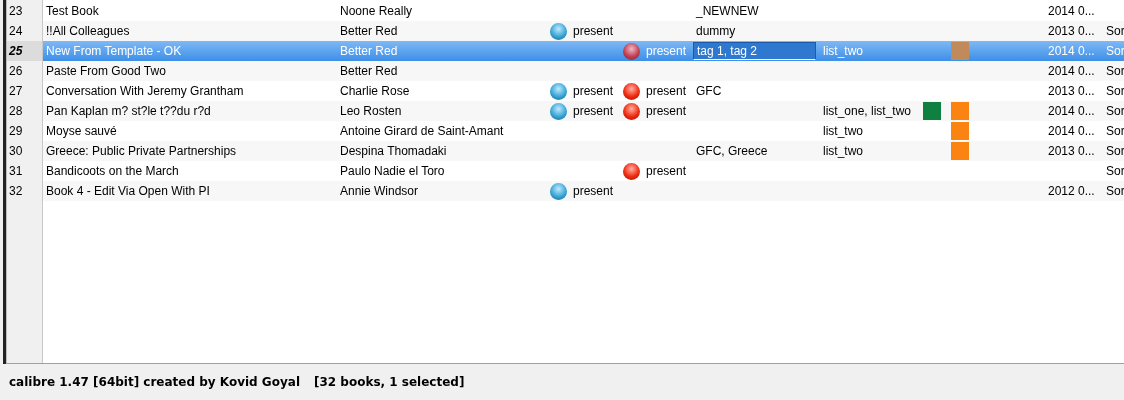  I want to click on table-cell: Bandicoots on the March, so click(112, 171).